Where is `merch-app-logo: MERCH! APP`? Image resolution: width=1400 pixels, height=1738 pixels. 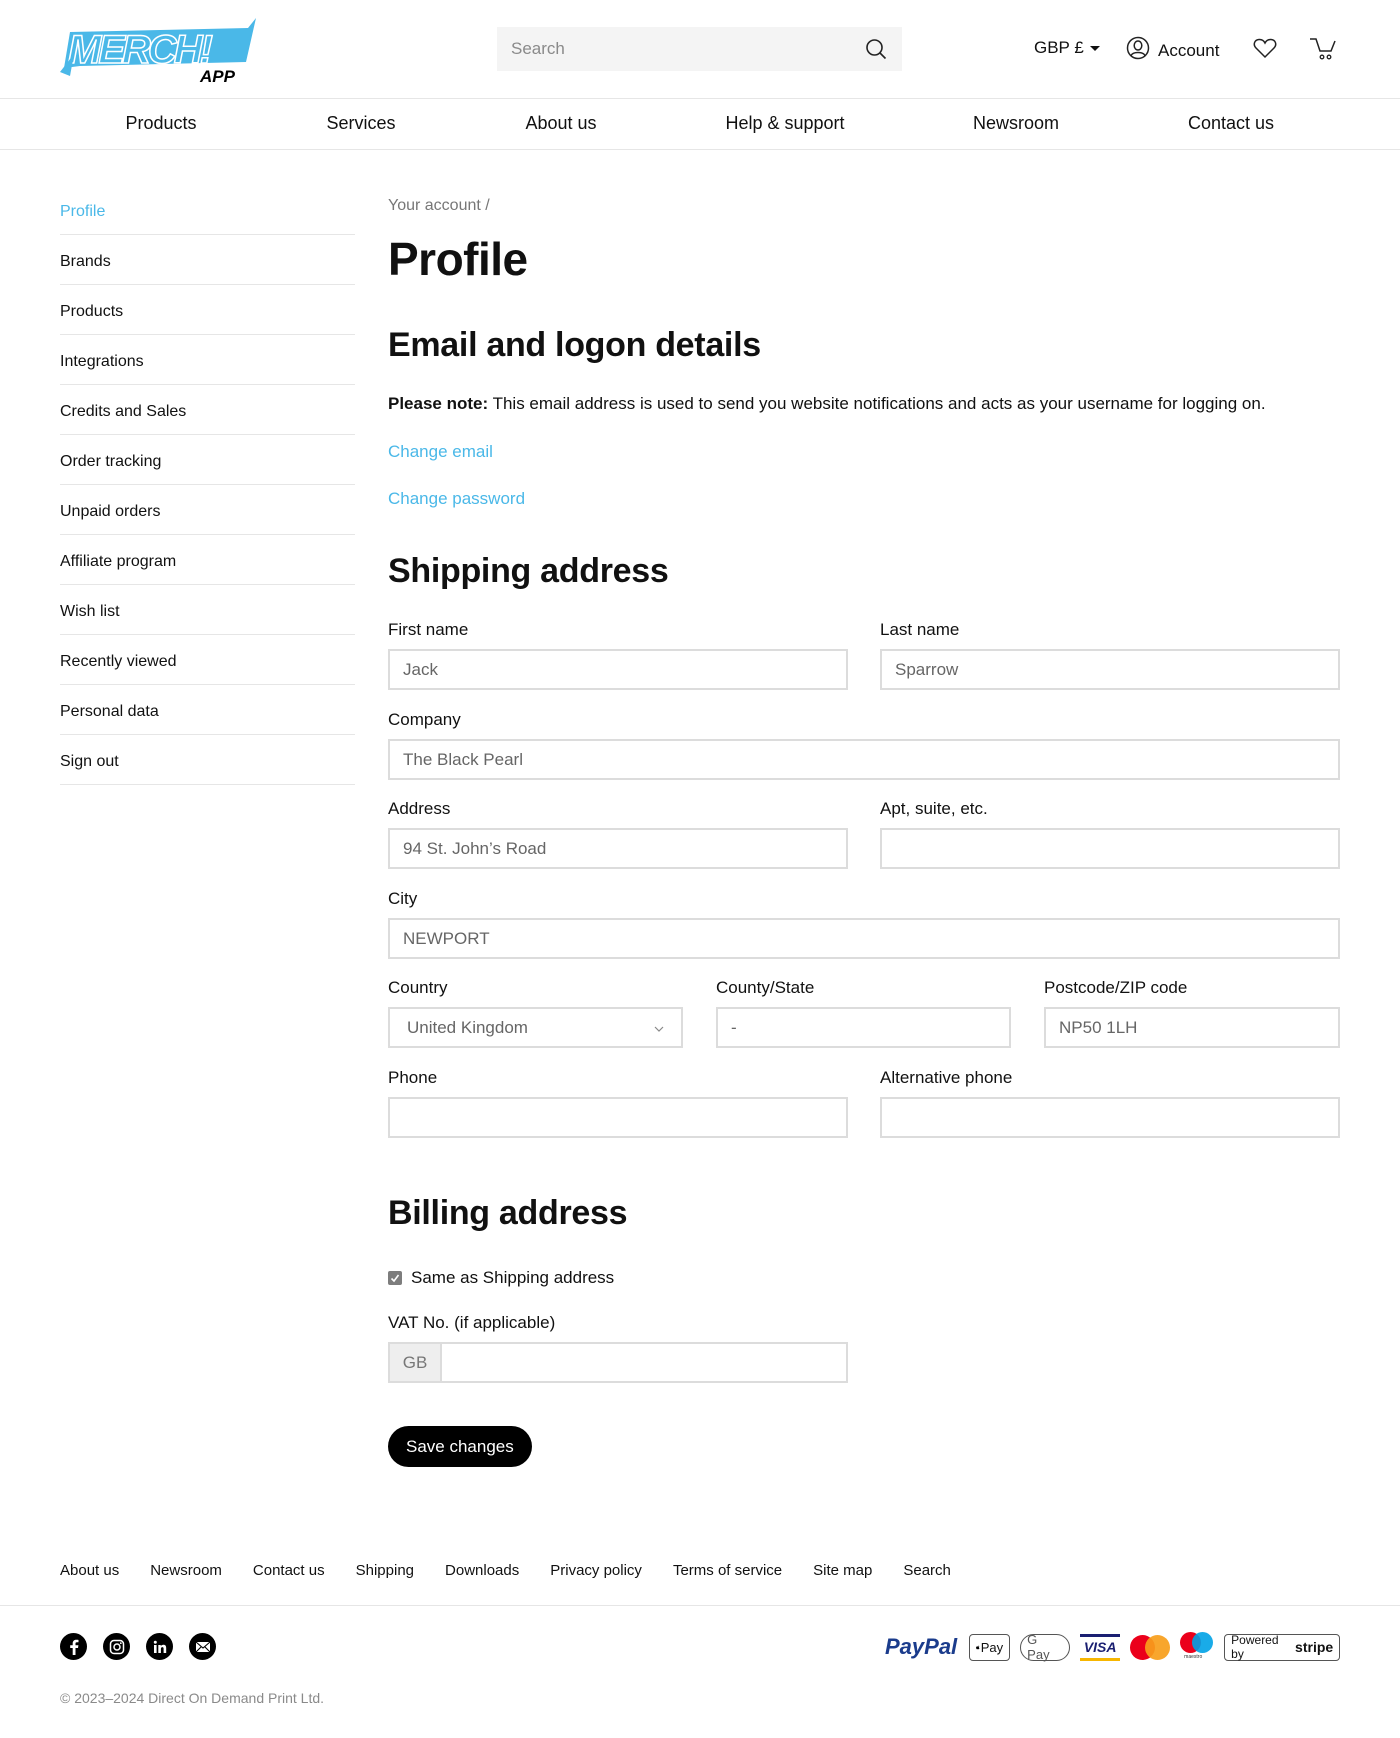
merch-app-logo: MERCH! APP is located at coordinates (160, 51).